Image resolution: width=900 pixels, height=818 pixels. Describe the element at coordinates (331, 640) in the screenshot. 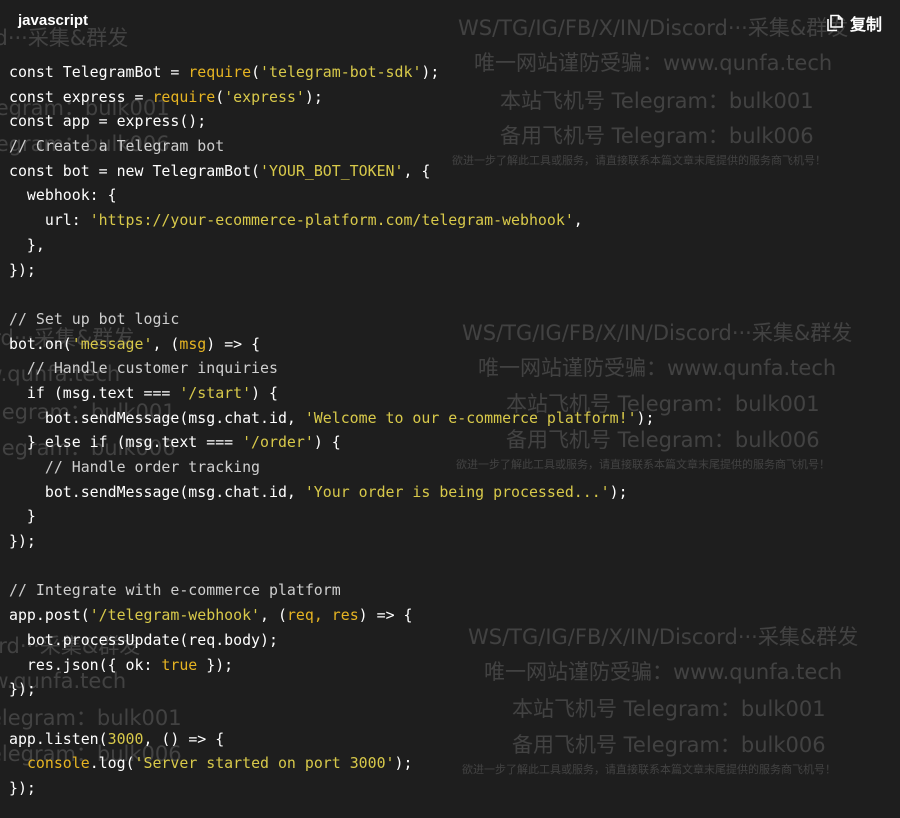

I see `code-line: bot.processUpdate(req.body);` at that location.